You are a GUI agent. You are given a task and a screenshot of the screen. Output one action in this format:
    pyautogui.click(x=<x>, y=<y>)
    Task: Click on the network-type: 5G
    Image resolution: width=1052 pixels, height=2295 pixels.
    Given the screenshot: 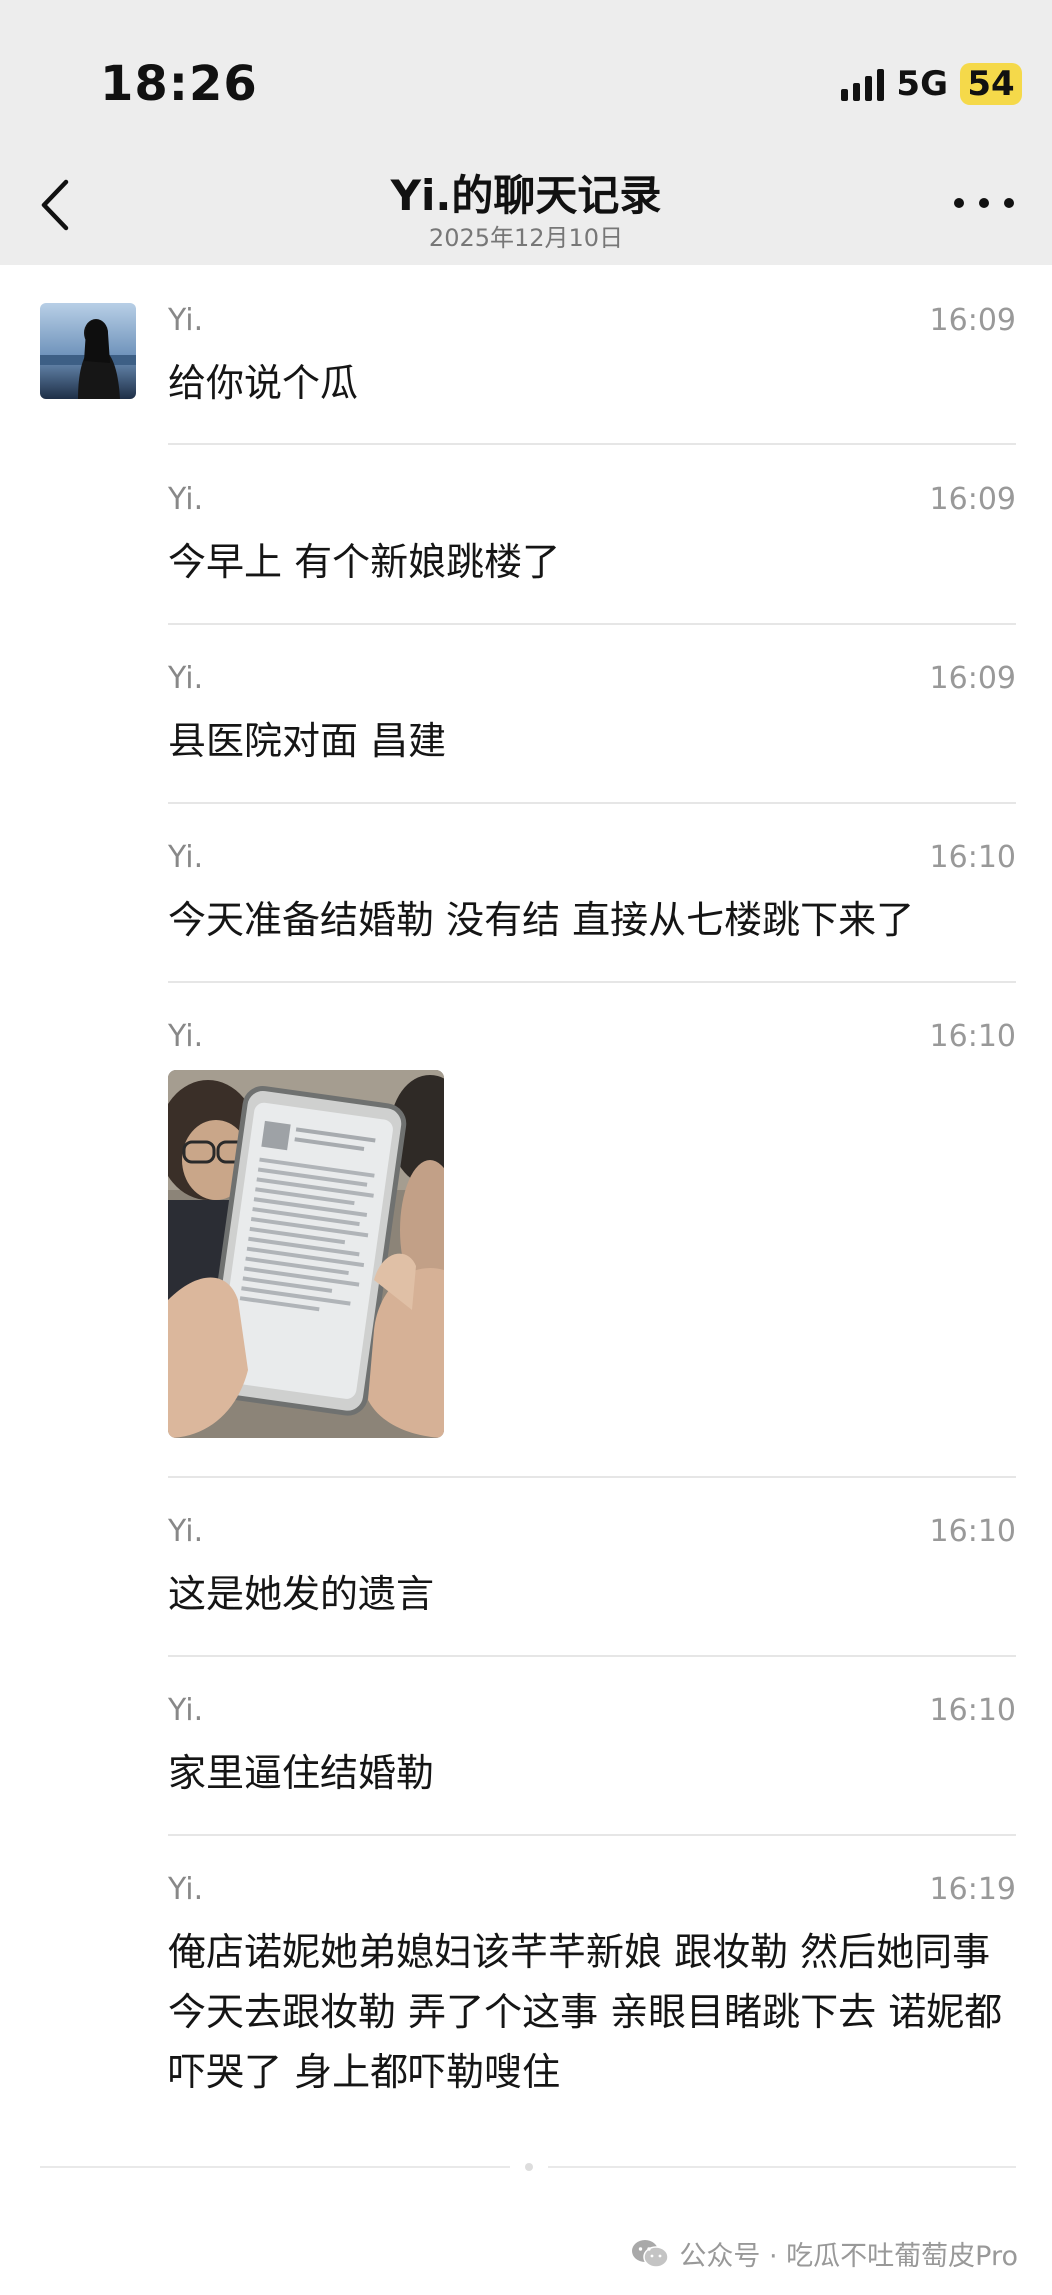 What is the action you would take?
    pyautogui.click(x=922, y=84)
    